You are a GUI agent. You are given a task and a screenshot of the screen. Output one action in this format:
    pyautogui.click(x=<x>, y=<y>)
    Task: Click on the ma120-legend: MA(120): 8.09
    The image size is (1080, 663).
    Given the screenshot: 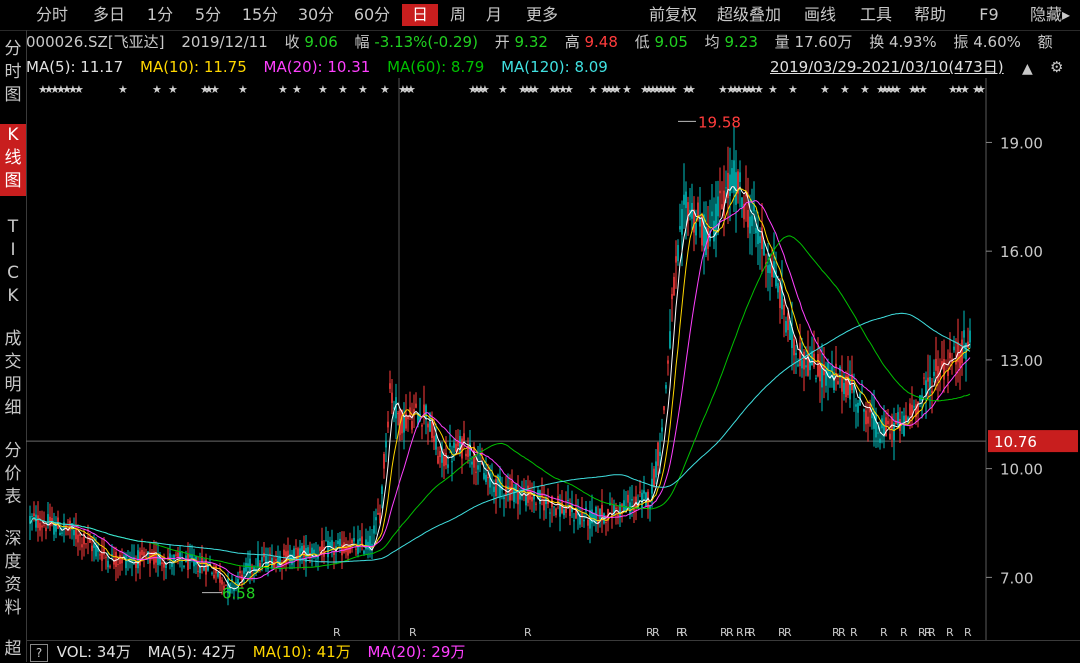 What is the action you would take?
    pyautogui.click(x=554, y=67)
    